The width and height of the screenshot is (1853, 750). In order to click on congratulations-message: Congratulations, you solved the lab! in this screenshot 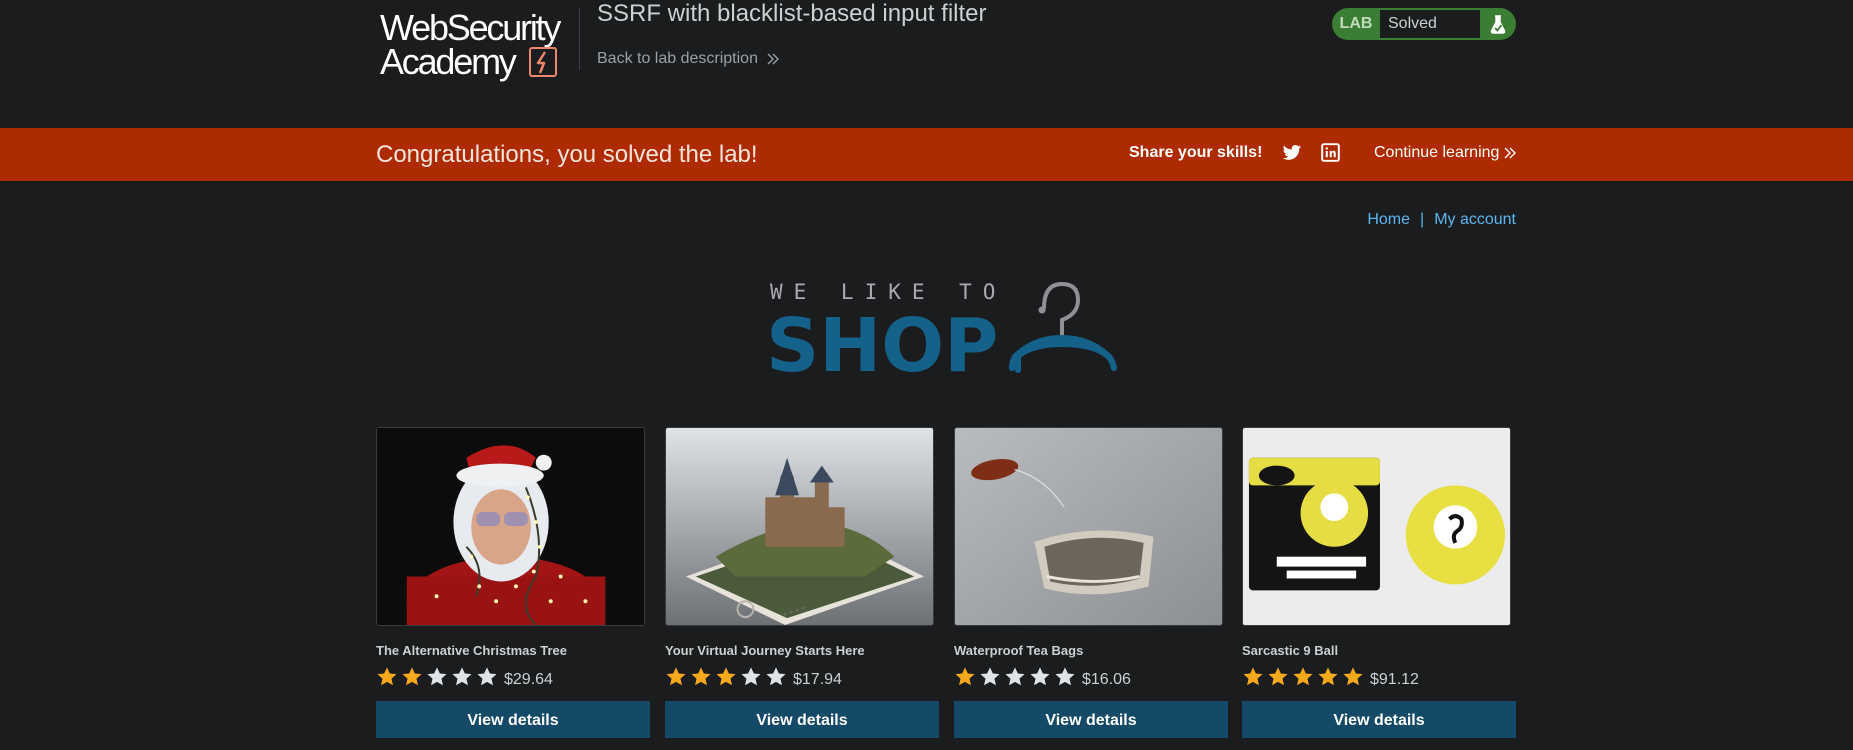, I will do `click(567, 154)`.